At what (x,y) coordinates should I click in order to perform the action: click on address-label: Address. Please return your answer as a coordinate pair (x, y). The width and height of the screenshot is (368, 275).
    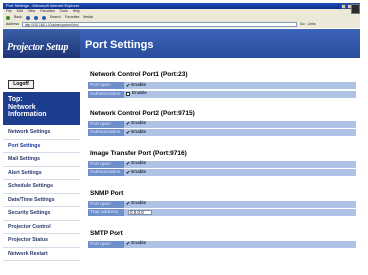
    Looking at the image, I should click on (12, 24).